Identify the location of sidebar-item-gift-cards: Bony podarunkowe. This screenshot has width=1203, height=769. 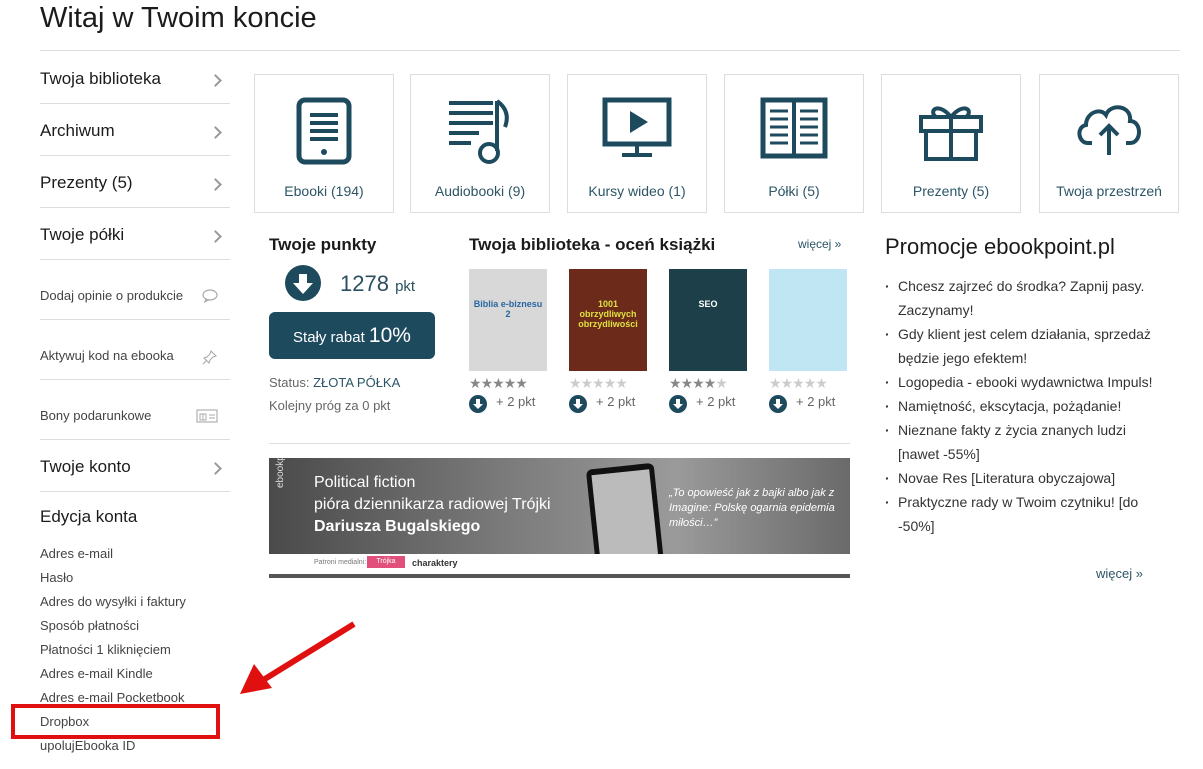
(135, 410).